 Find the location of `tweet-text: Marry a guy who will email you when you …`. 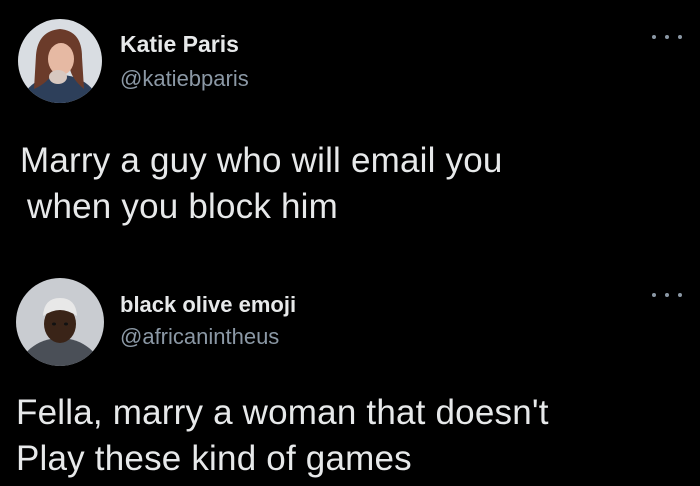

tweet-text: Marry a guy who will email you when you … is located at coordinates (261, 184).